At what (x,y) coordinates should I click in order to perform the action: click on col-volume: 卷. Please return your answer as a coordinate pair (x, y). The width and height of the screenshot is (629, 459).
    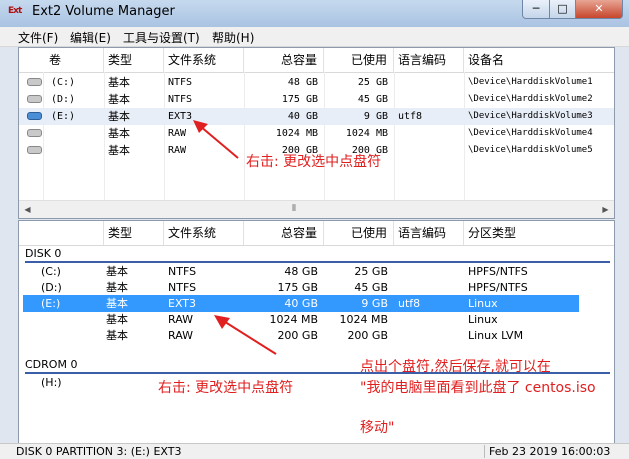
    Looking at the image, I should click on (61, 60).